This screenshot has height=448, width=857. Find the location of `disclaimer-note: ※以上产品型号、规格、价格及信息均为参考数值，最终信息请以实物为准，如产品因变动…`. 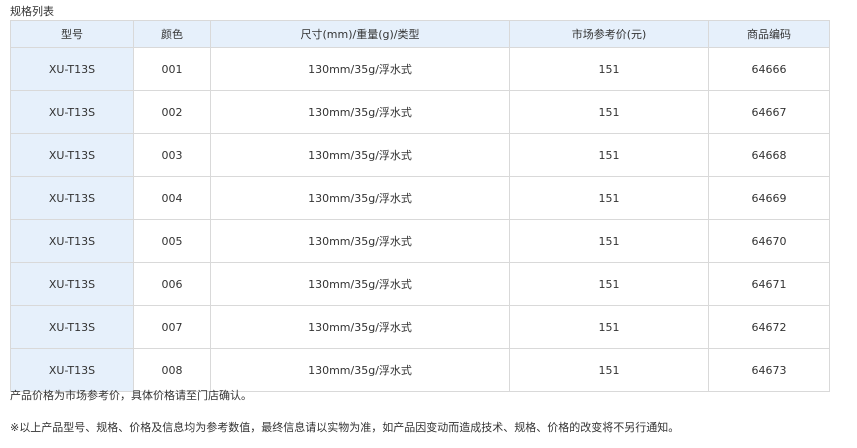

disclaimer-note: ※以上产品型号、规格、价格及信息均为参考数值，最终信息请以实物为准，如产品因变动… is located at coordinates (345, 427).